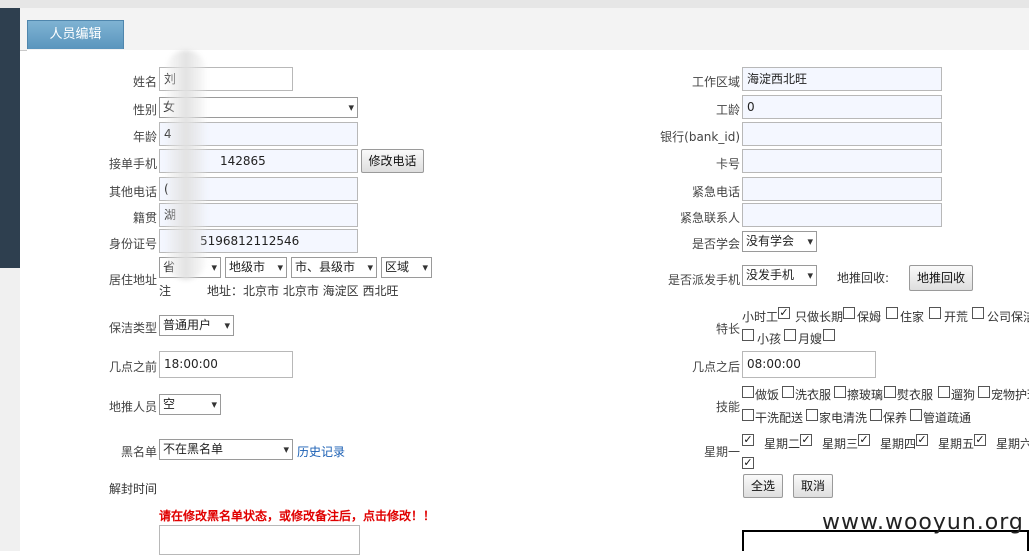 This screenshot has width=1029, height=555. I want to click on before-time-input: 18:00:00, so click(226, 364).